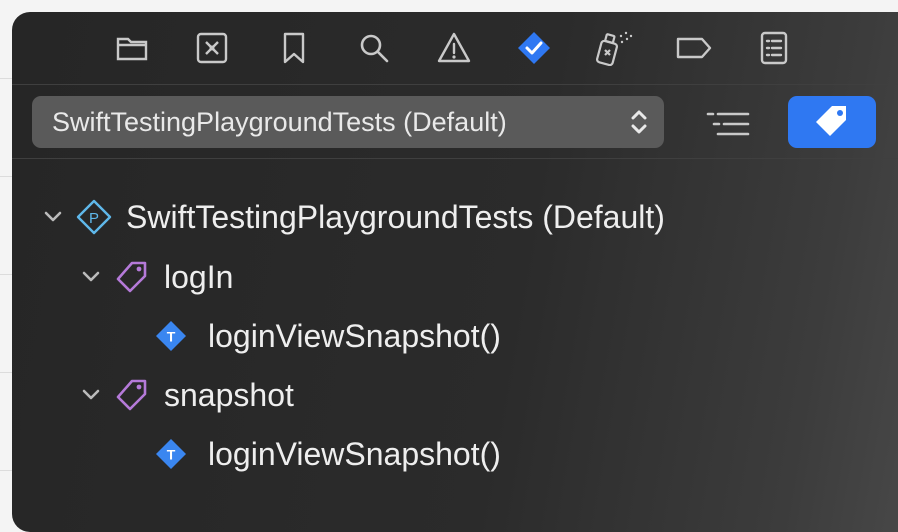 Image resolution: width=898 pixels, height=532 pixels. I want to click on report-navigator-button, so click(774, 48).